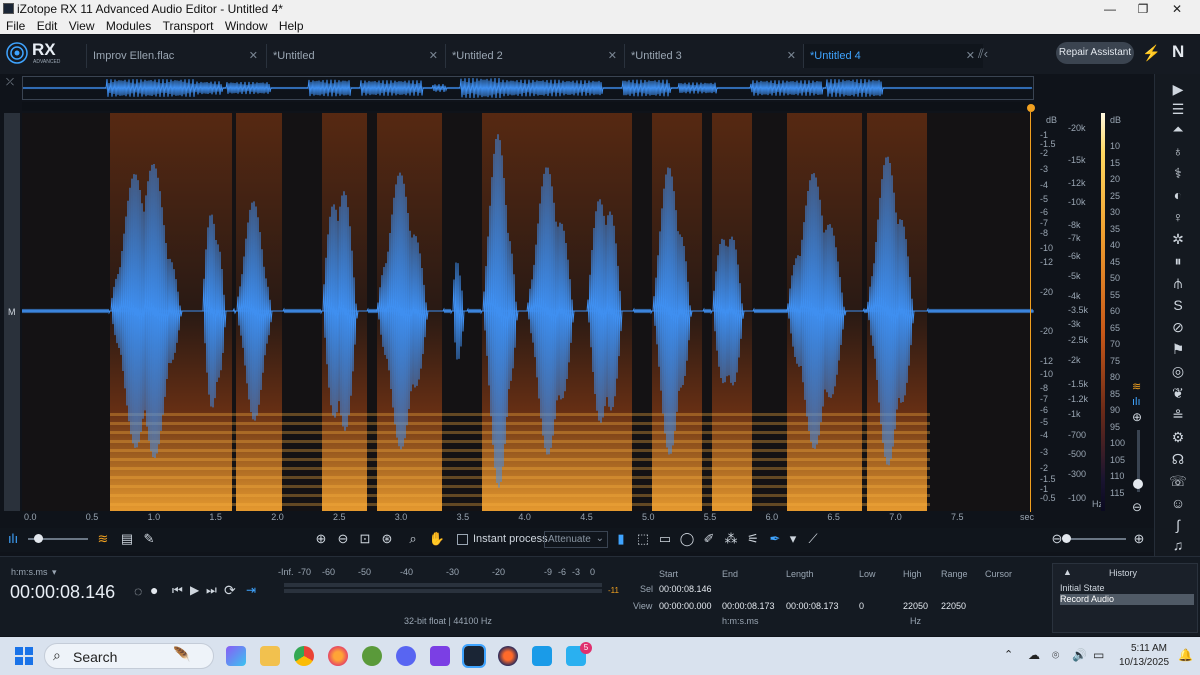 The image size is (1200, 675). Describe the element at coordinates (1137, 417) in the screenshot. I see `zoom-in-vertical-icon: ⊕` at that location.